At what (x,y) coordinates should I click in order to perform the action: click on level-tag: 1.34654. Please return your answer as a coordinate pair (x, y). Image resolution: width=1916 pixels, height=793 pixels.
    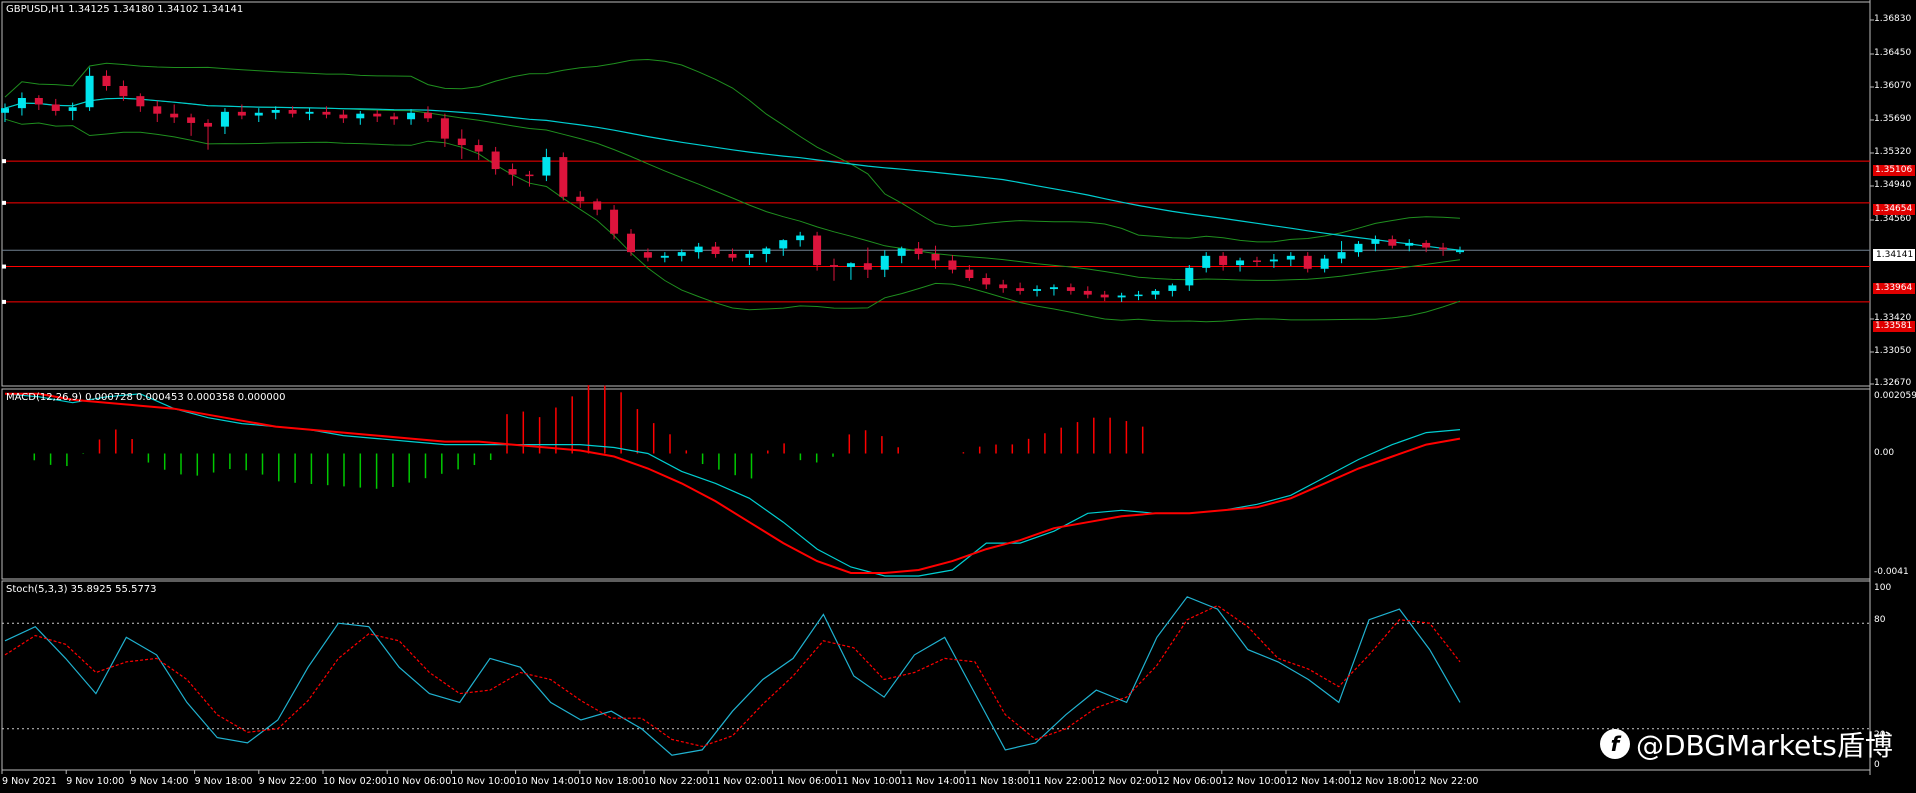
    Looking at the image, I should click on (1894, 209).